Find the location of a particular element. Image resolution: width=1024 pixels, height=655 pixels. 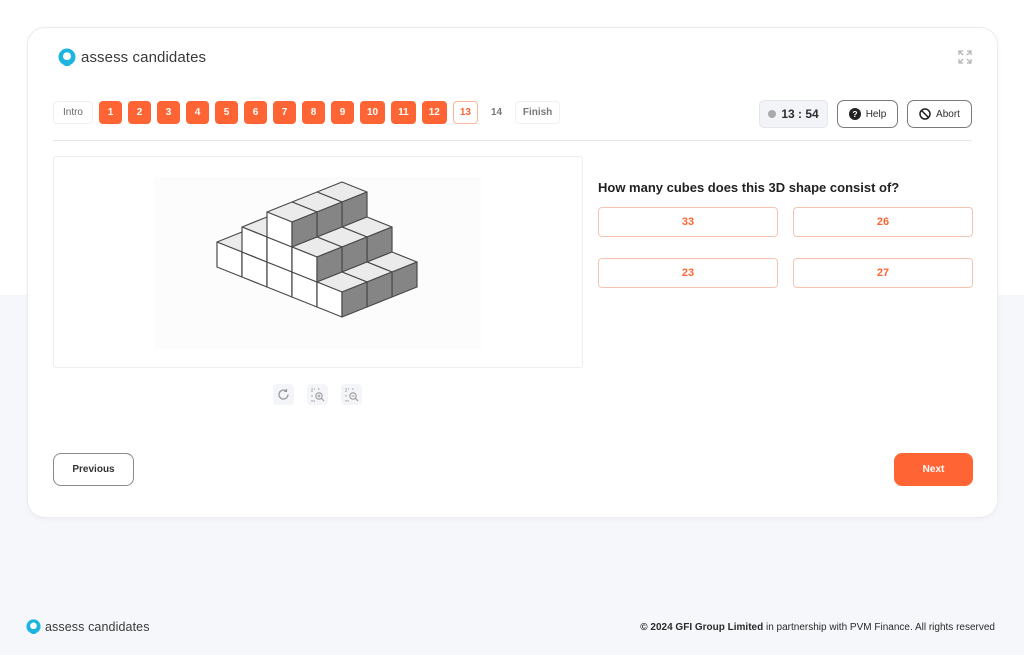

expand-icon is located at coordinates (965, 57).